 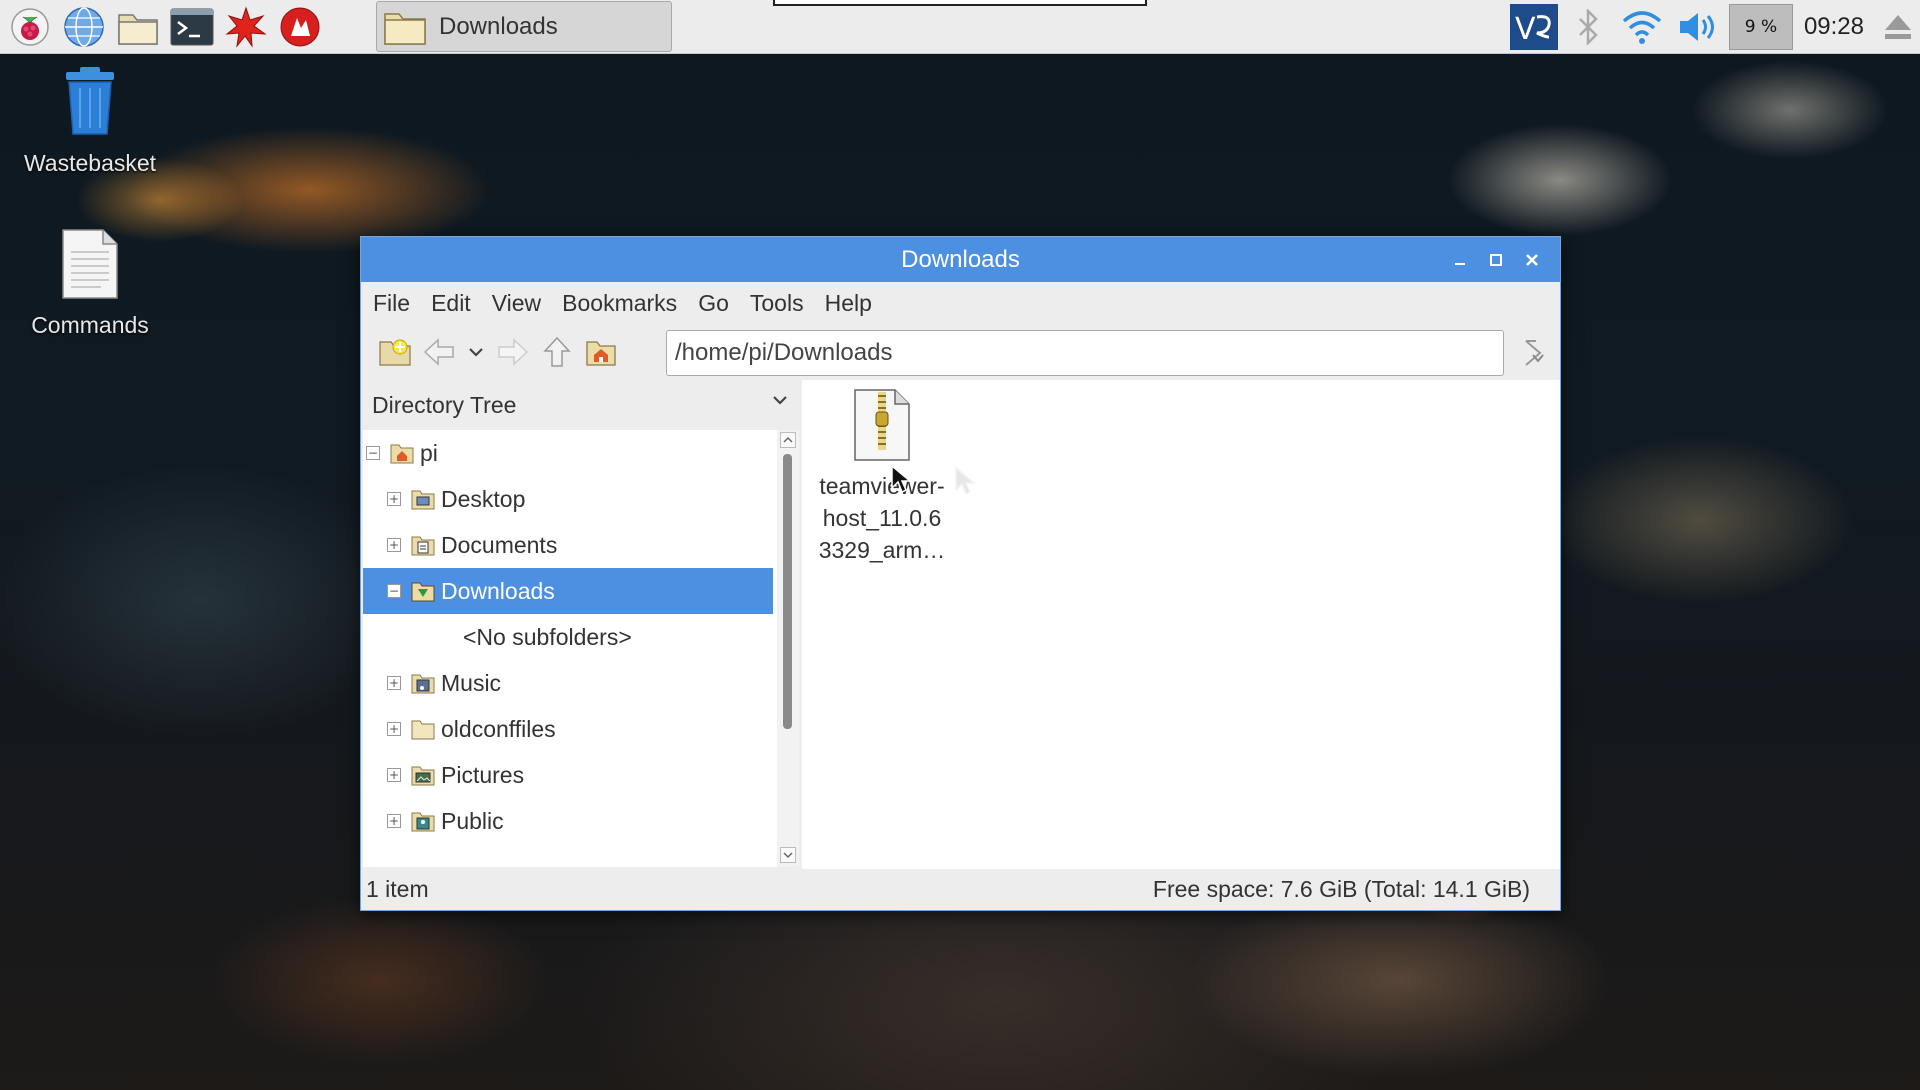 I want to click on tree-scrollbar, so click(x=788, y=648).